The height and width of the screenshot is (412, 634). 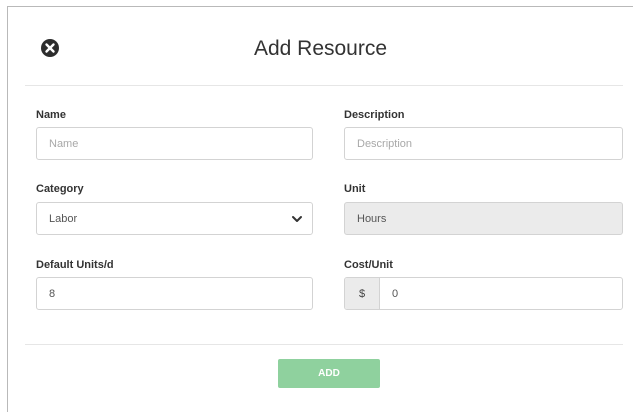 What do you see at coordinates (329, 373) in the screenshot?
I see `add-button: ADD` at bounding box center [329, 373].